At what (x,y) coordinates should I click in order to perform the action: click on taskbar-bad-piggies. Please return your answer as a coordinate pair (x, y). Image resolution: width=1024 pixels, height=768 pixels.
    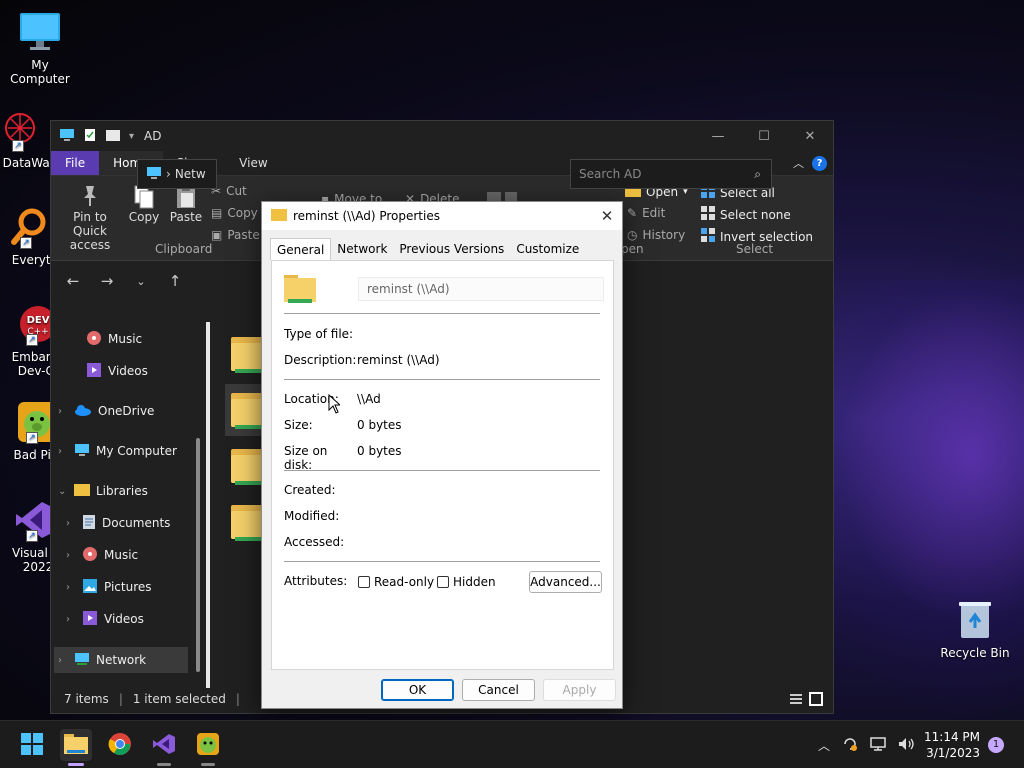
    Looking at the image, I should click on (208, 747).